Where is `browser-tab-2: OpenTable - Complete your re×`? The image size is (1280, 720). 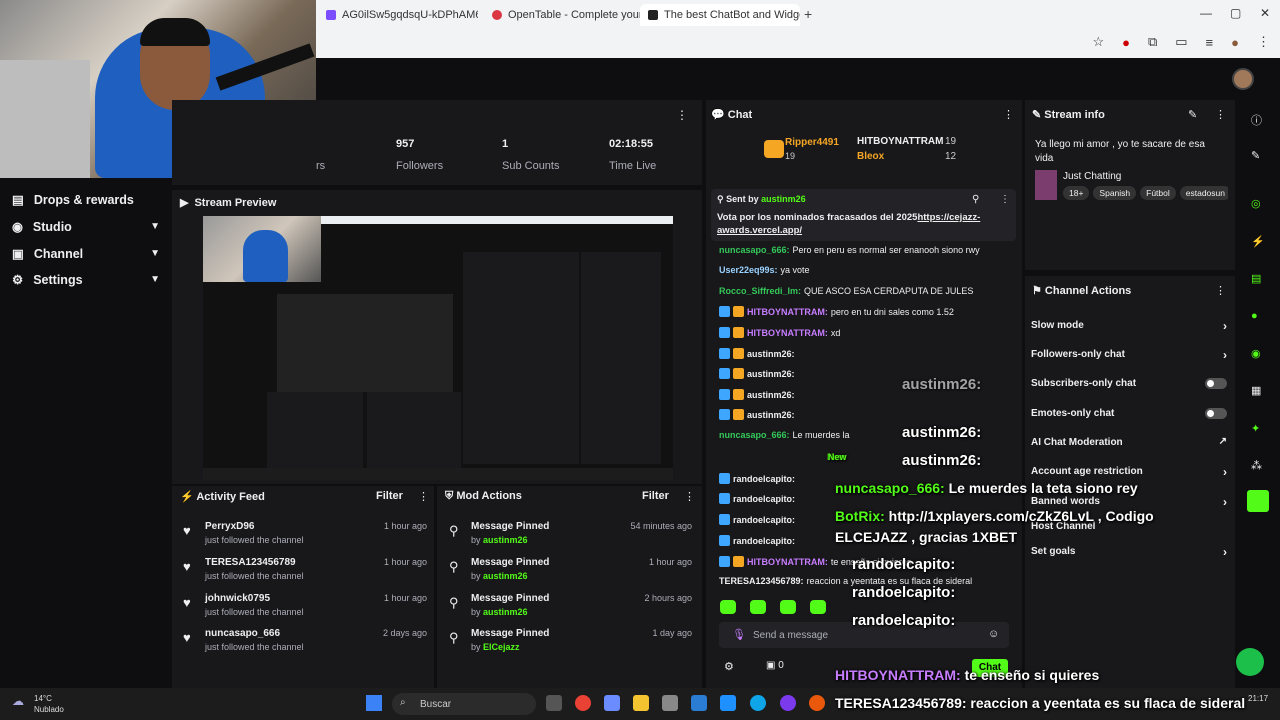
browser-tab-2: OpenTable - Complete your re× is located at coordinates (564, 15).